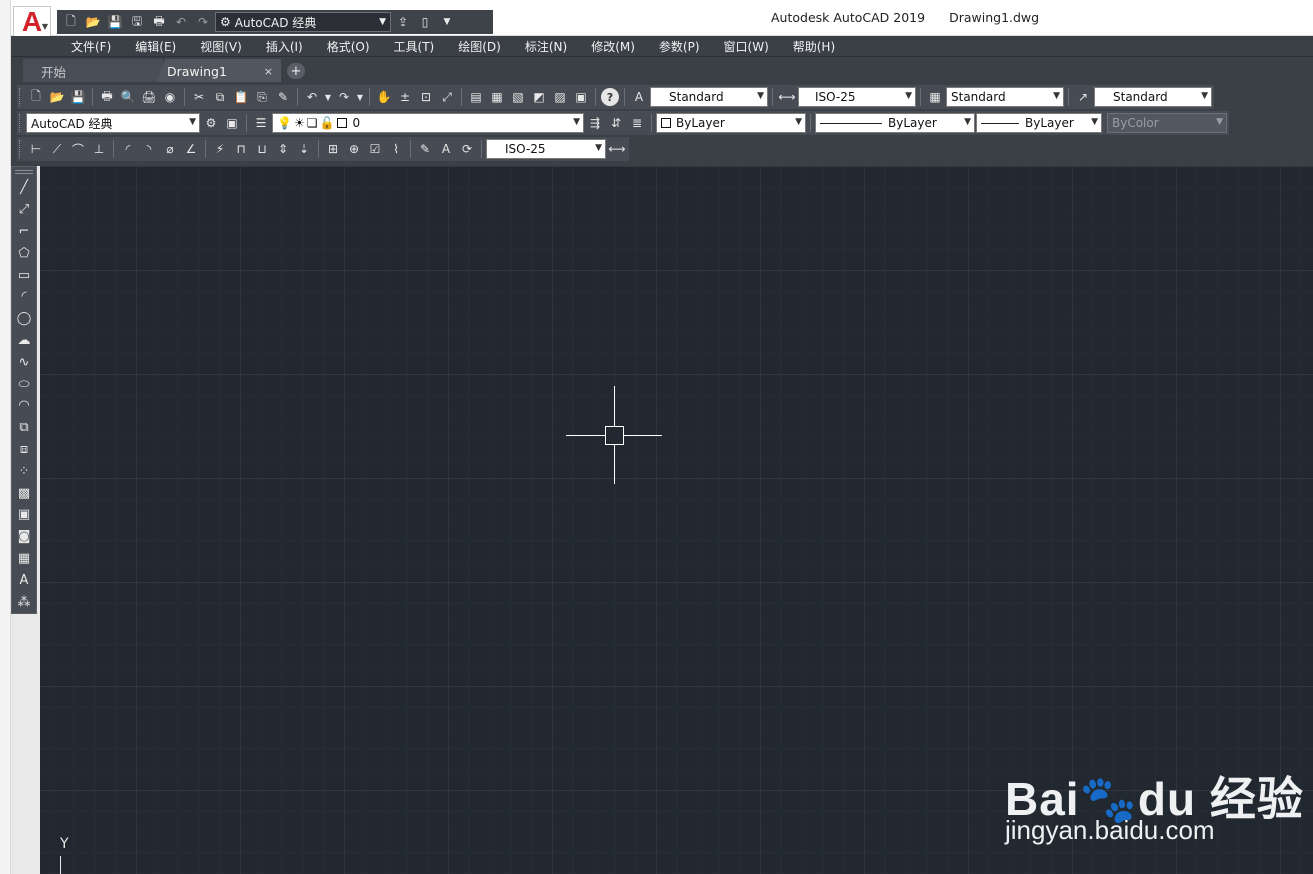 The width and height of the screenshot is (1313, 874). I want to click on dimension-text-edit-icon: A, so click(446, 149).